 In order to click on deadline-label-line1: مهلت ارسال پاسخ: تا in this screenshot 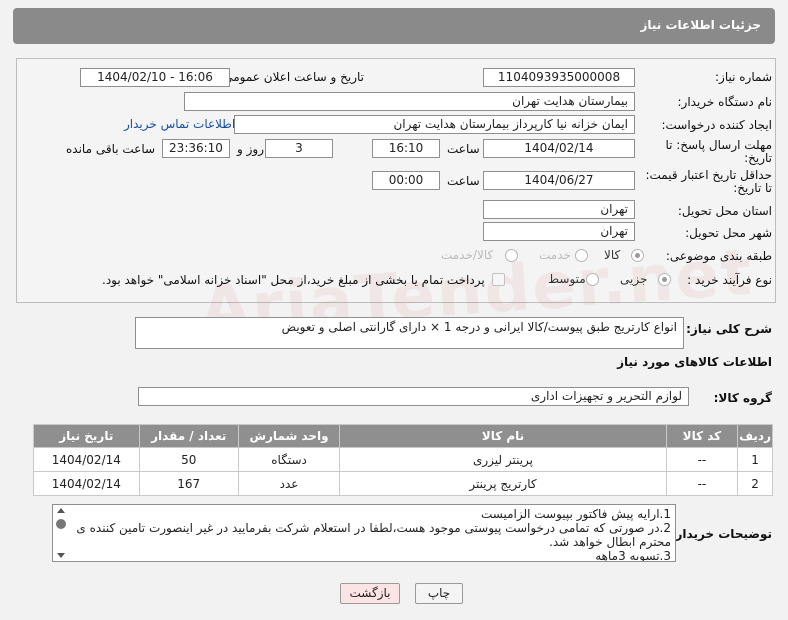, I will do `click(718, 145)`.